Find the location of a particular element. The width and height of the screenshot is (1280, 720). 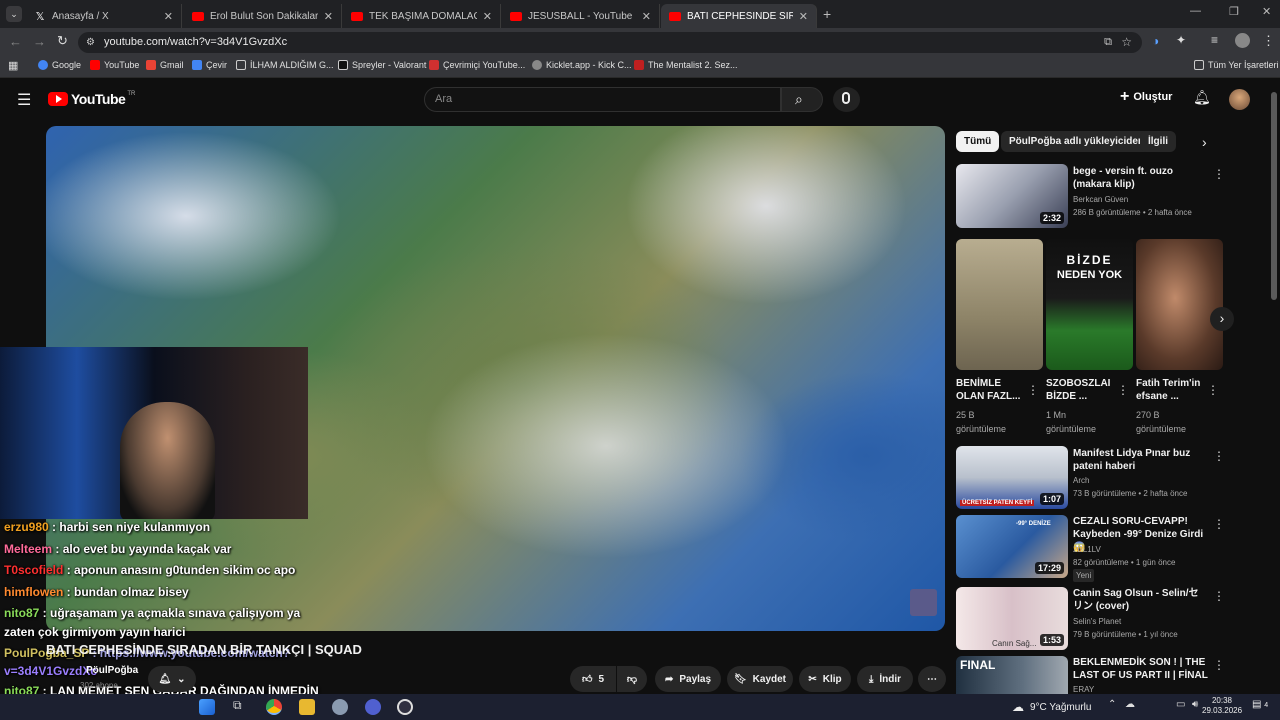

bookmark-cevir: Çevir is located at coordinates (209, 65).